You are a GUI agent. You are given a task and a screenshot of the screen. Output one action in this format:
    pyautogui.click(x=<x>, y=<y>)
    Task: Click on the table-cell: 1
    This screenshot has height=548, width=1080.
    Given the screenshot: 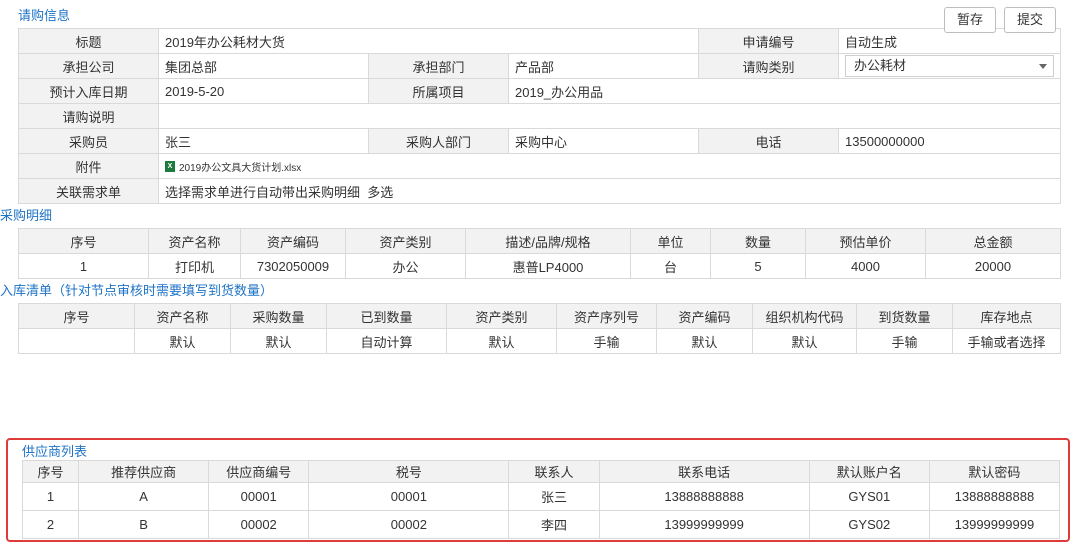 What is the action you would take?
    pyautogui.click(x=50, y=496)
    